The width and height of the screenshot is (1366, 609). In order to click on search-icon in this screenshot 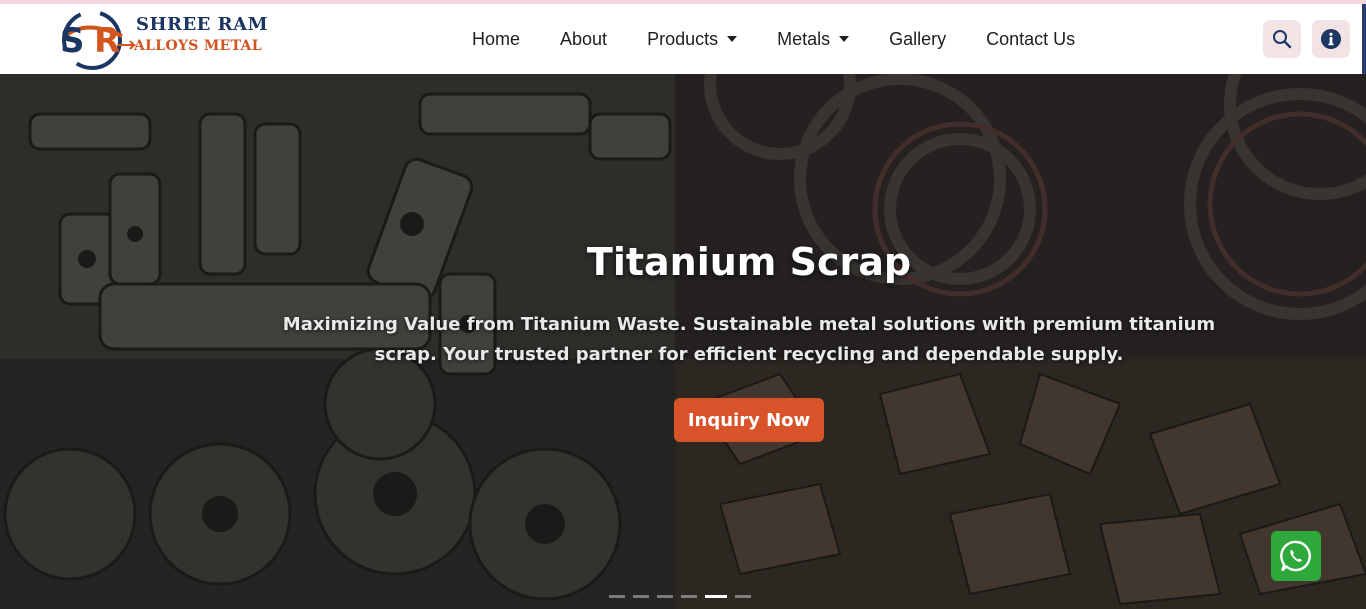, I will do `click(1282, 39)`.